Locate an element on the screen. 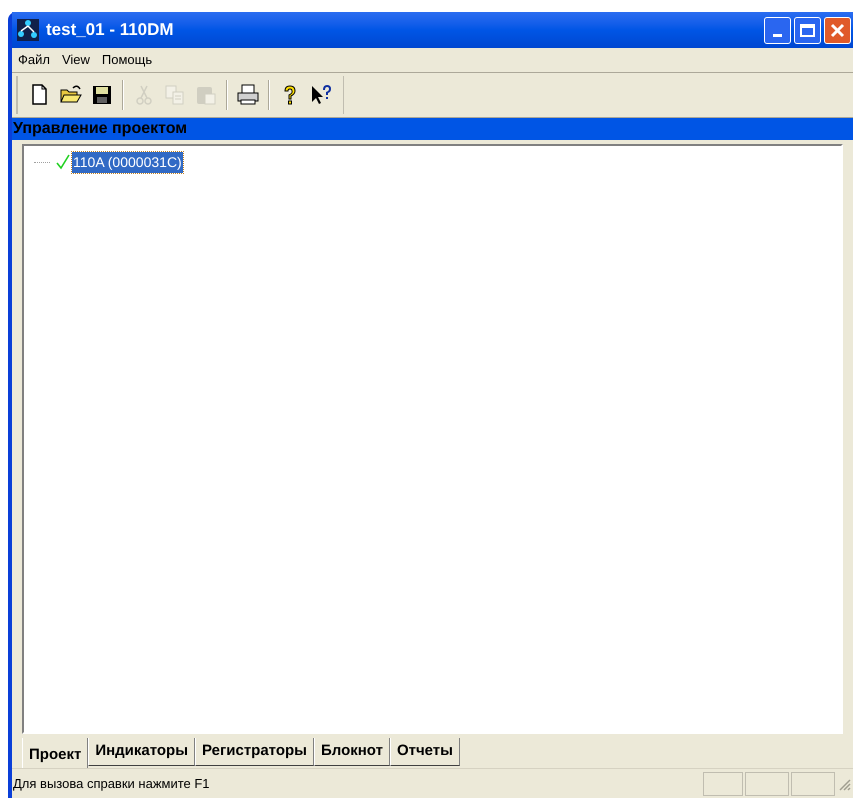 The image size is (853, 798). resize-grip-icon is located at coordinates (844, 783).